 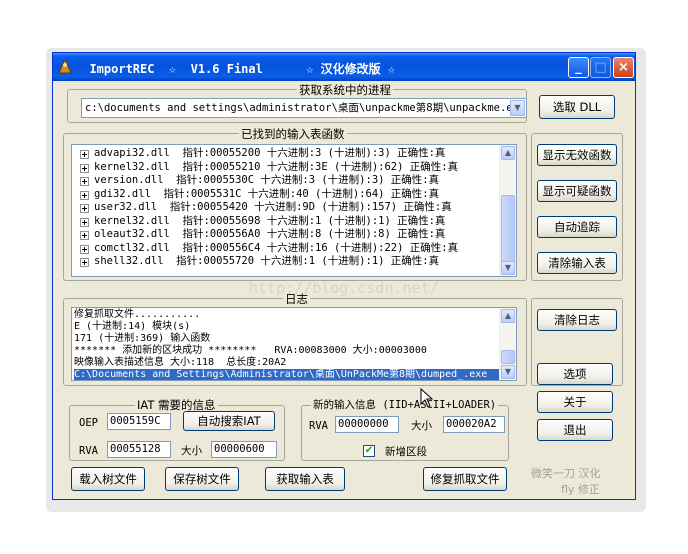 I want to click on watermark-text: http://blog.csdn.net/, so click(x=344, y=288).